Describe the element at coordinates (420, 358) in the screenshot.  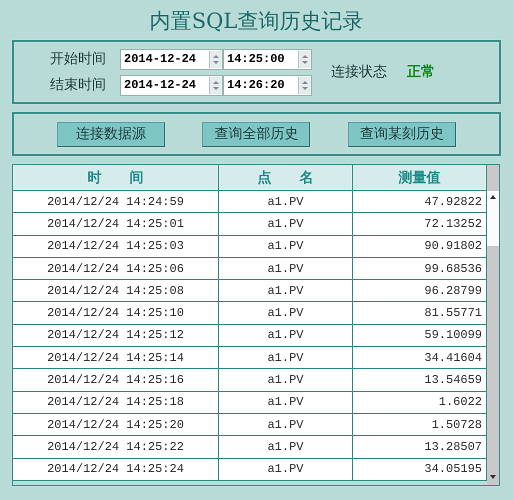
I see `table-cell: 34.41604` at that location.